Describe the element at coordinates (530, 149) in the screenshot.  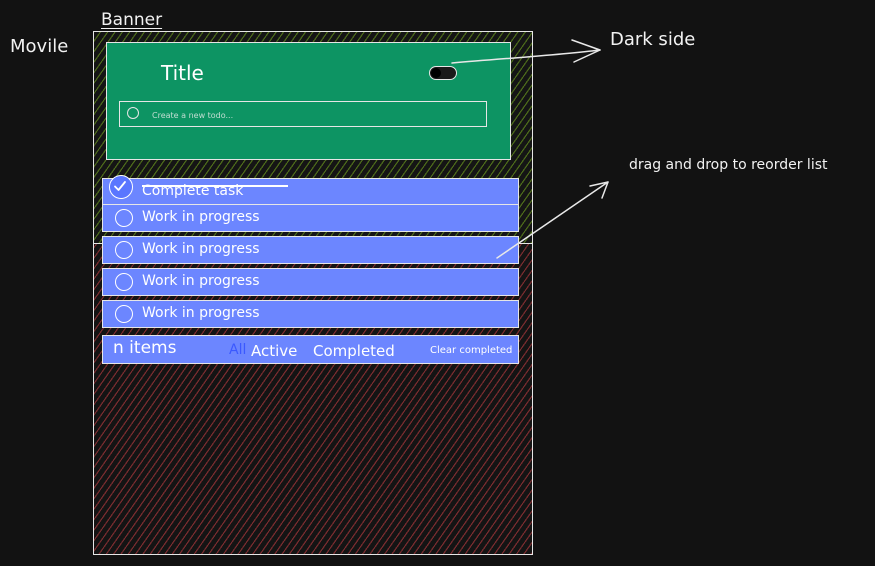
I see `annotation-arrows` at that location.